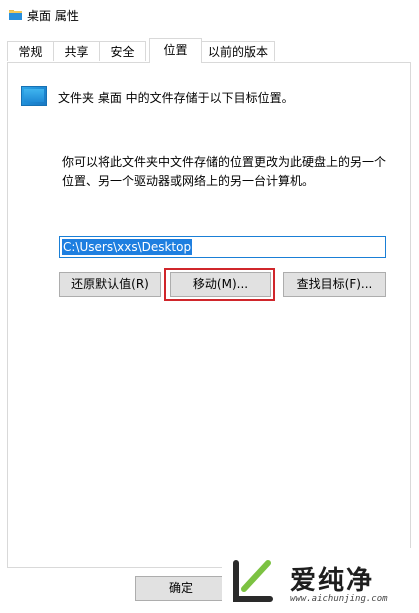 Image resolution: width=419 pixels, height=613 pixels. What do you see at coordinates (110, 284) in the screenshot?
I see `restore-default-button: 还原默认值(R)` at bounding box center [110, 284].